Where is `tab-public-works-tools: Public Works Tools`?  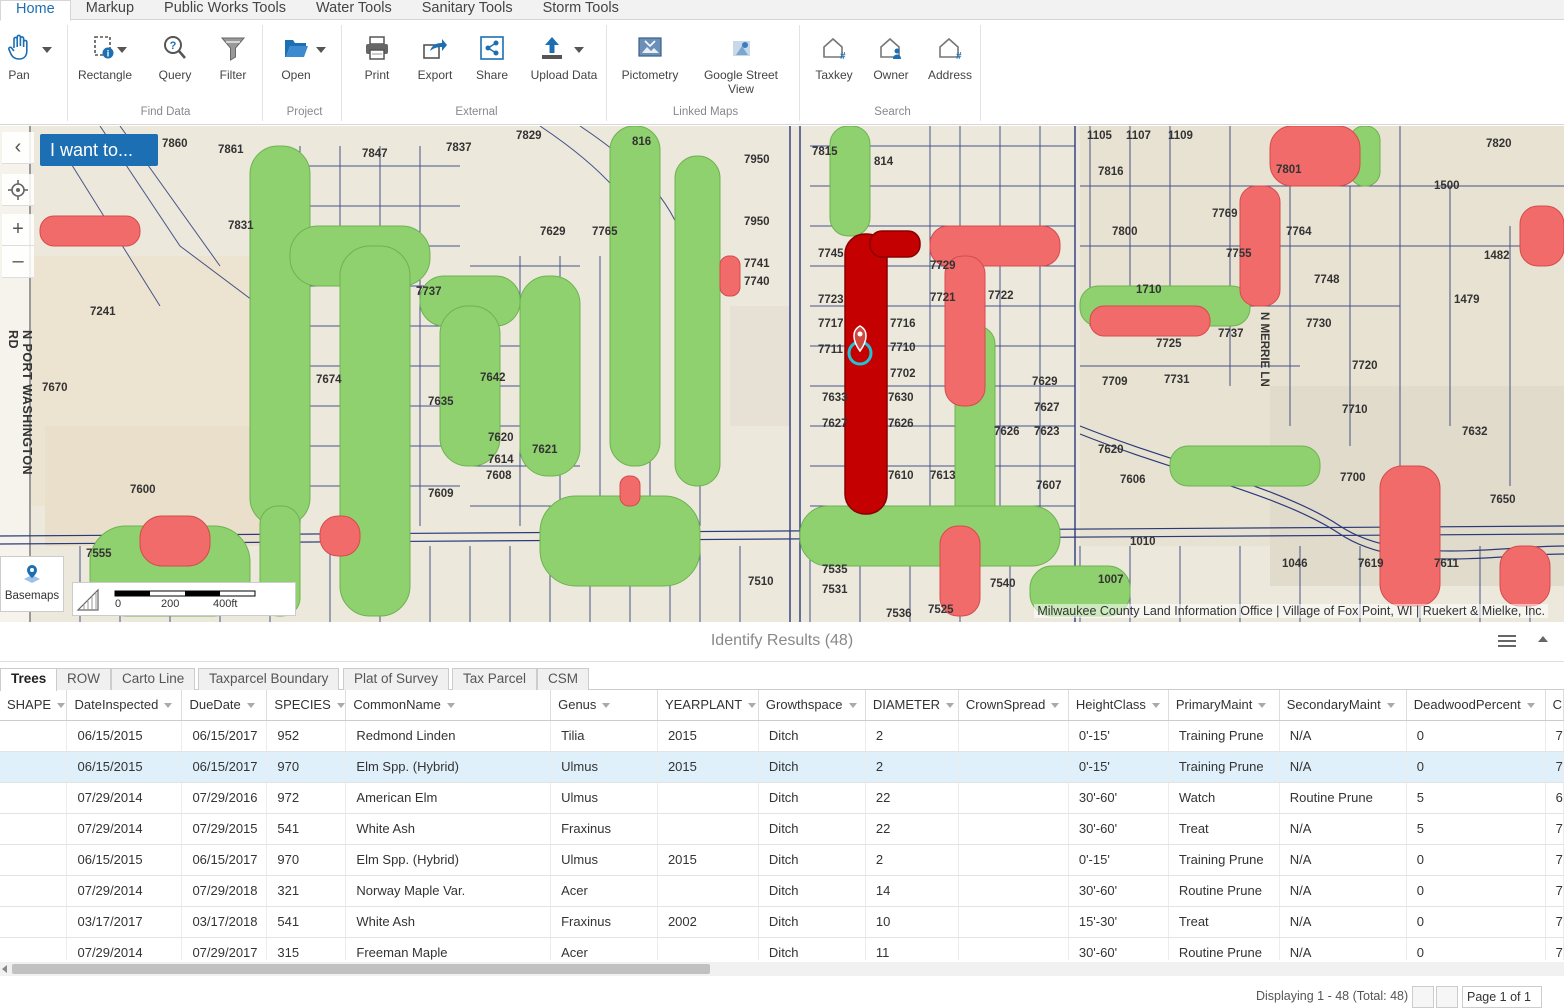
tab-public-works-tools: Public Works Tools is located at coordinates (225, 10).